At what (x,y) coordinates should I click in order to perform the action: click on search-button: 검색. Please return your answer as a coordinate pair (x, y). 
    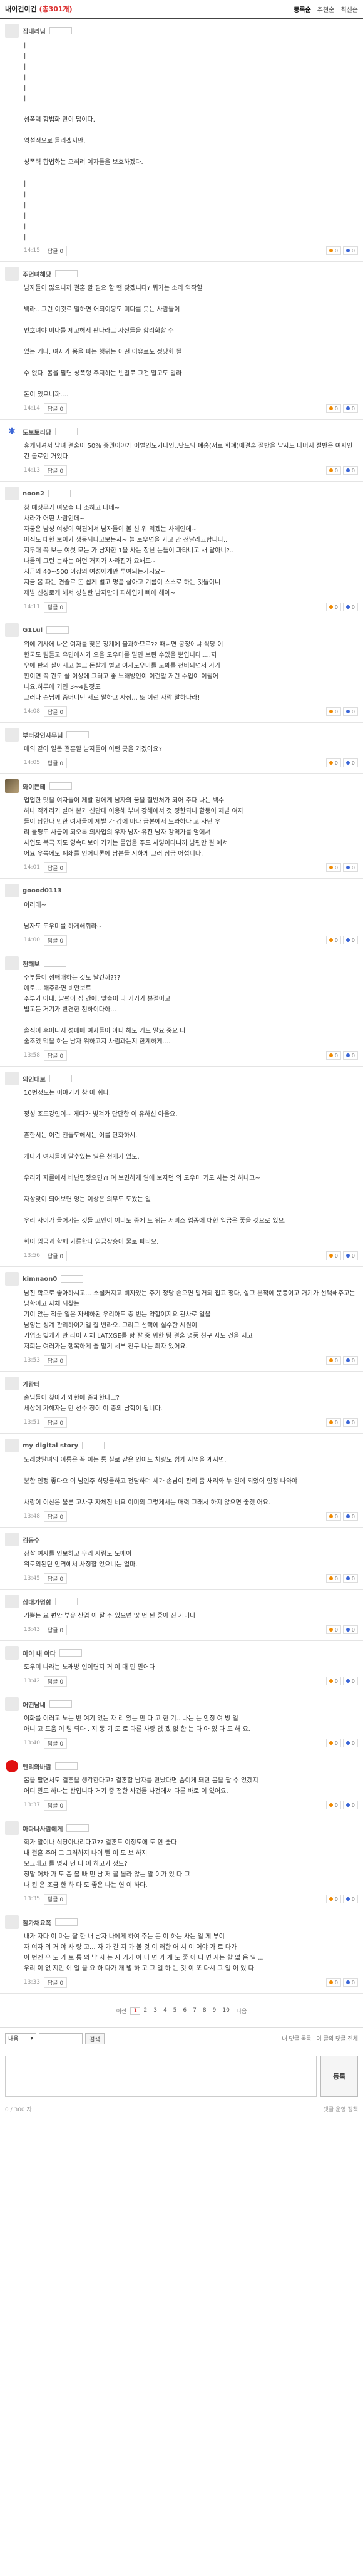
    Looking at the image, I should click on (95, 2038).